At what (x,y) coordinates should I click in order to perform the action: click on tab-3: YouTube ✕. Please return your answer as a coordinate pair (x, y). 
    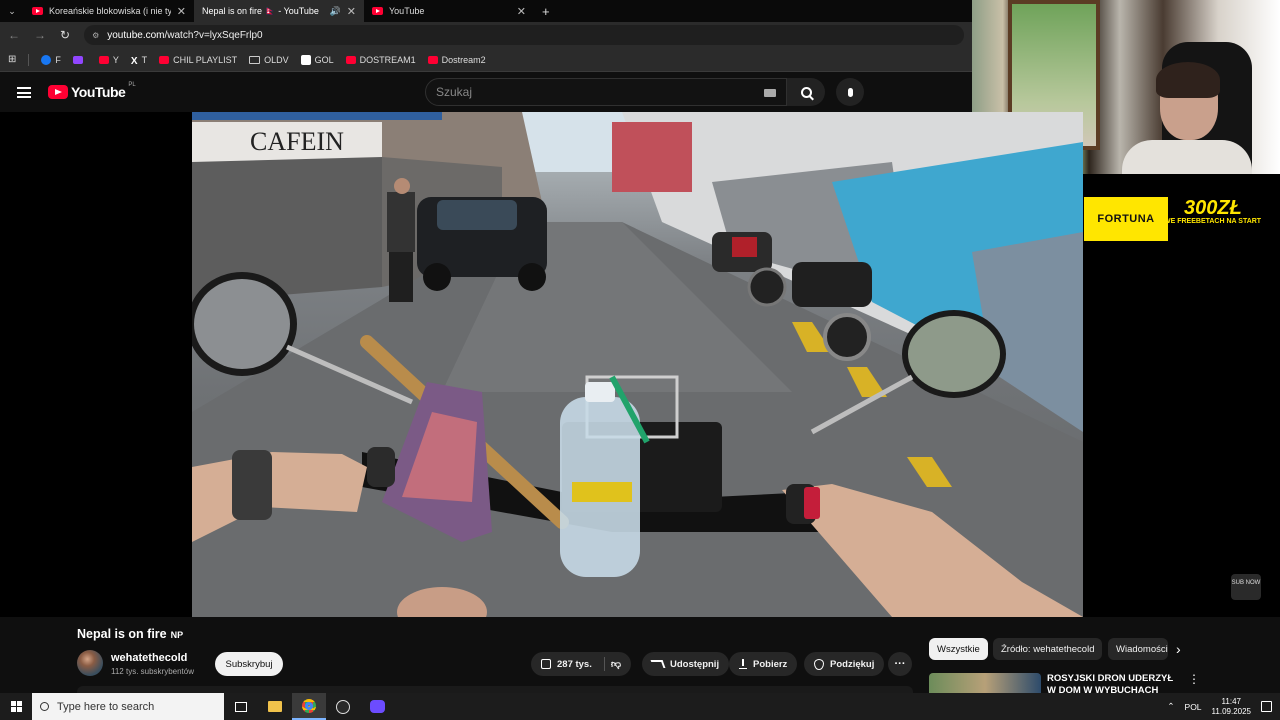
    Looking at the image, I should click on (449, 11).